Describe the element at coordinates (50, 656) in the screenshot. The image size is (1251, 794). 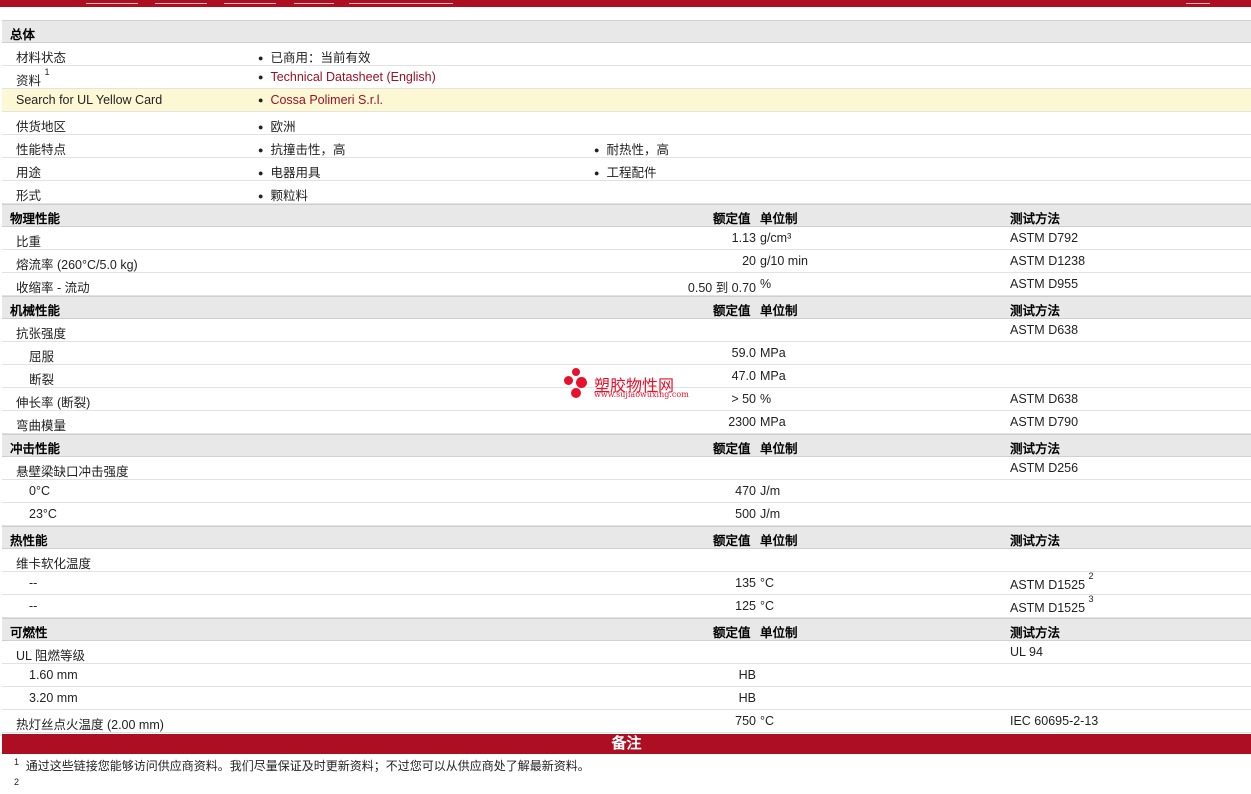
I see `row-label: UL 阻燃等级` at that location.